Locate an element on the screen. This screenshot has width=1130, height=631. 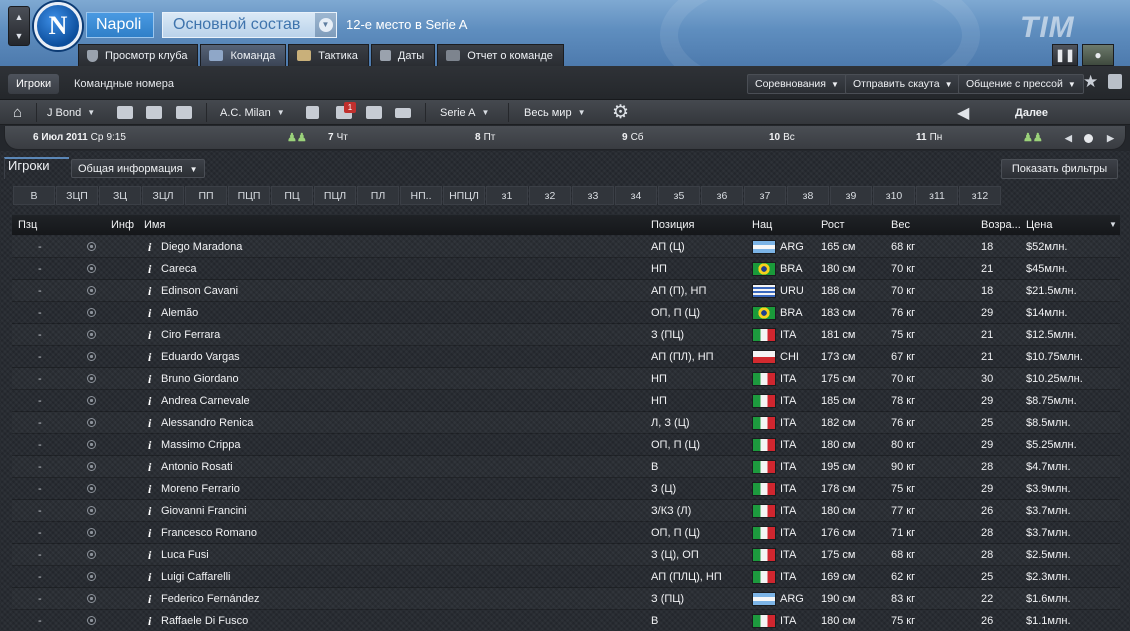
manager-menu: J Bond ▼ is located at coordinates (71, 112).